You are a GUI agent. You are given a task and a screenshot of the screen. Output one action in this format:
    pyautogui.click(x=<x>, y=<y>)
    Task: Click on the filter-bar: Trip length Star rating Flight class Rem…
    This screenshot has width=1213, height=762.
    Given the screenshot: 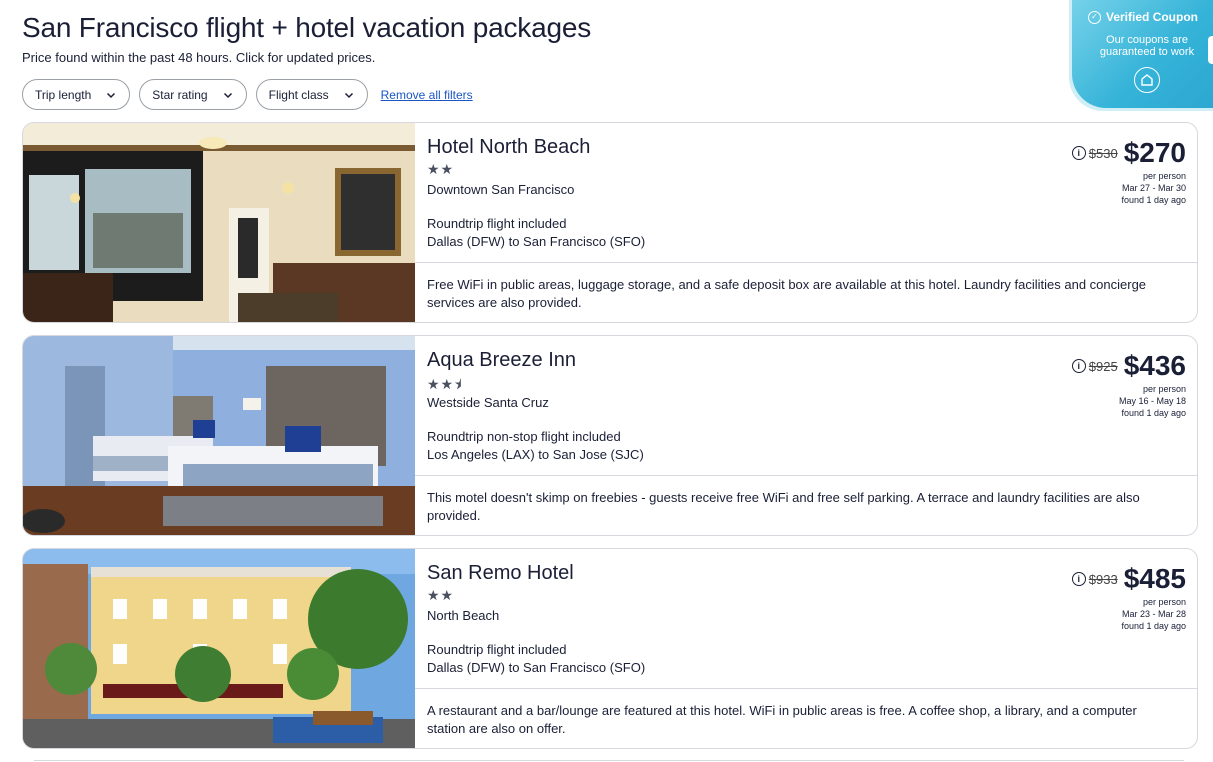 What is the action you would take?
    pyautogui.click(x=247, y=94)
    